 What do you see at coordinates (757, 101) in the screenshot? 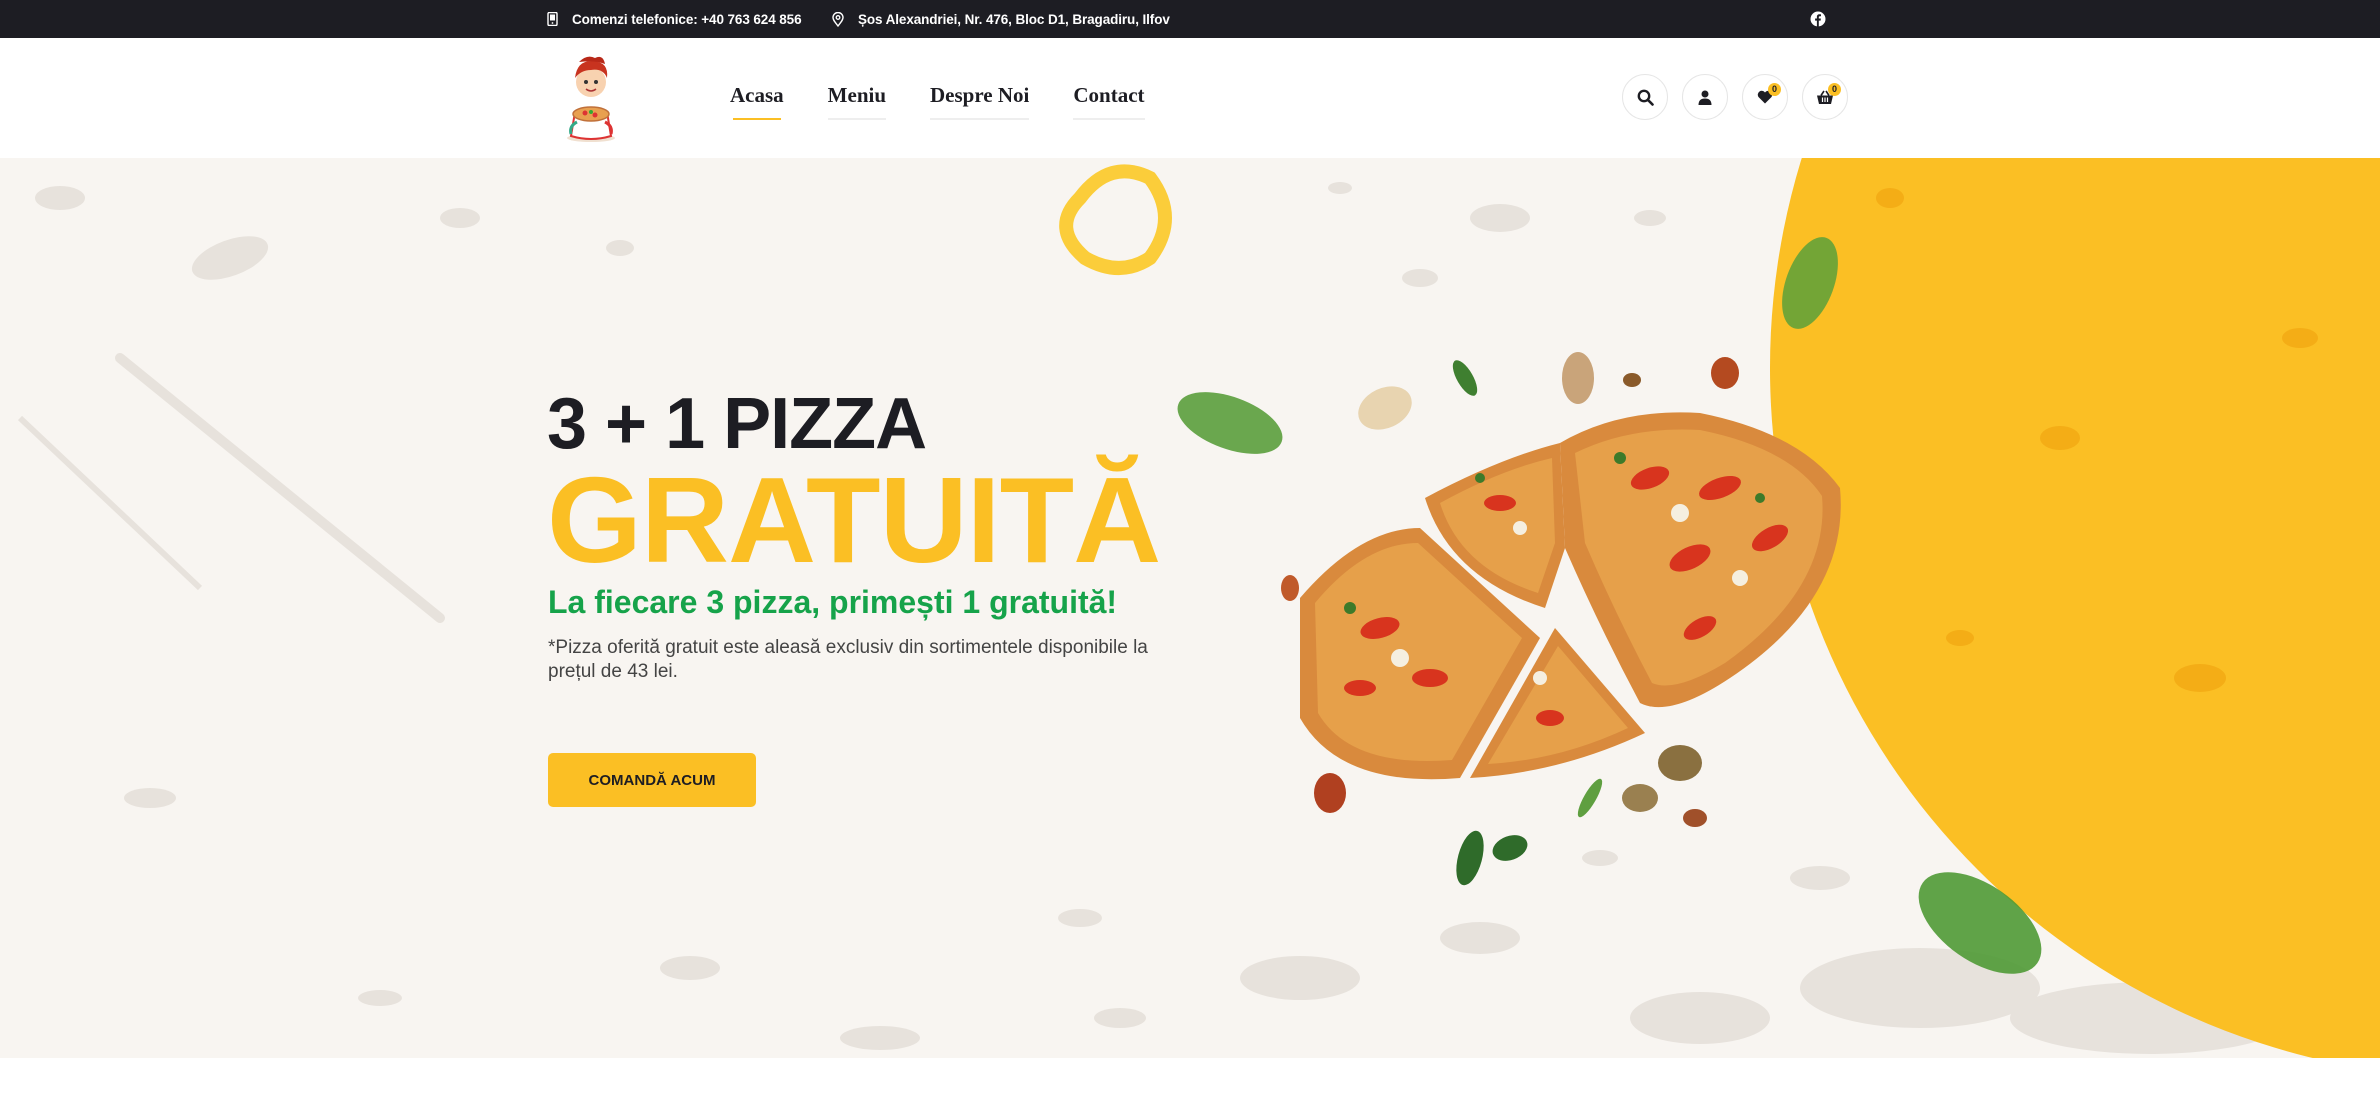
I see `nav-item-acasa: Acasa` at bounding box center [757, 101].